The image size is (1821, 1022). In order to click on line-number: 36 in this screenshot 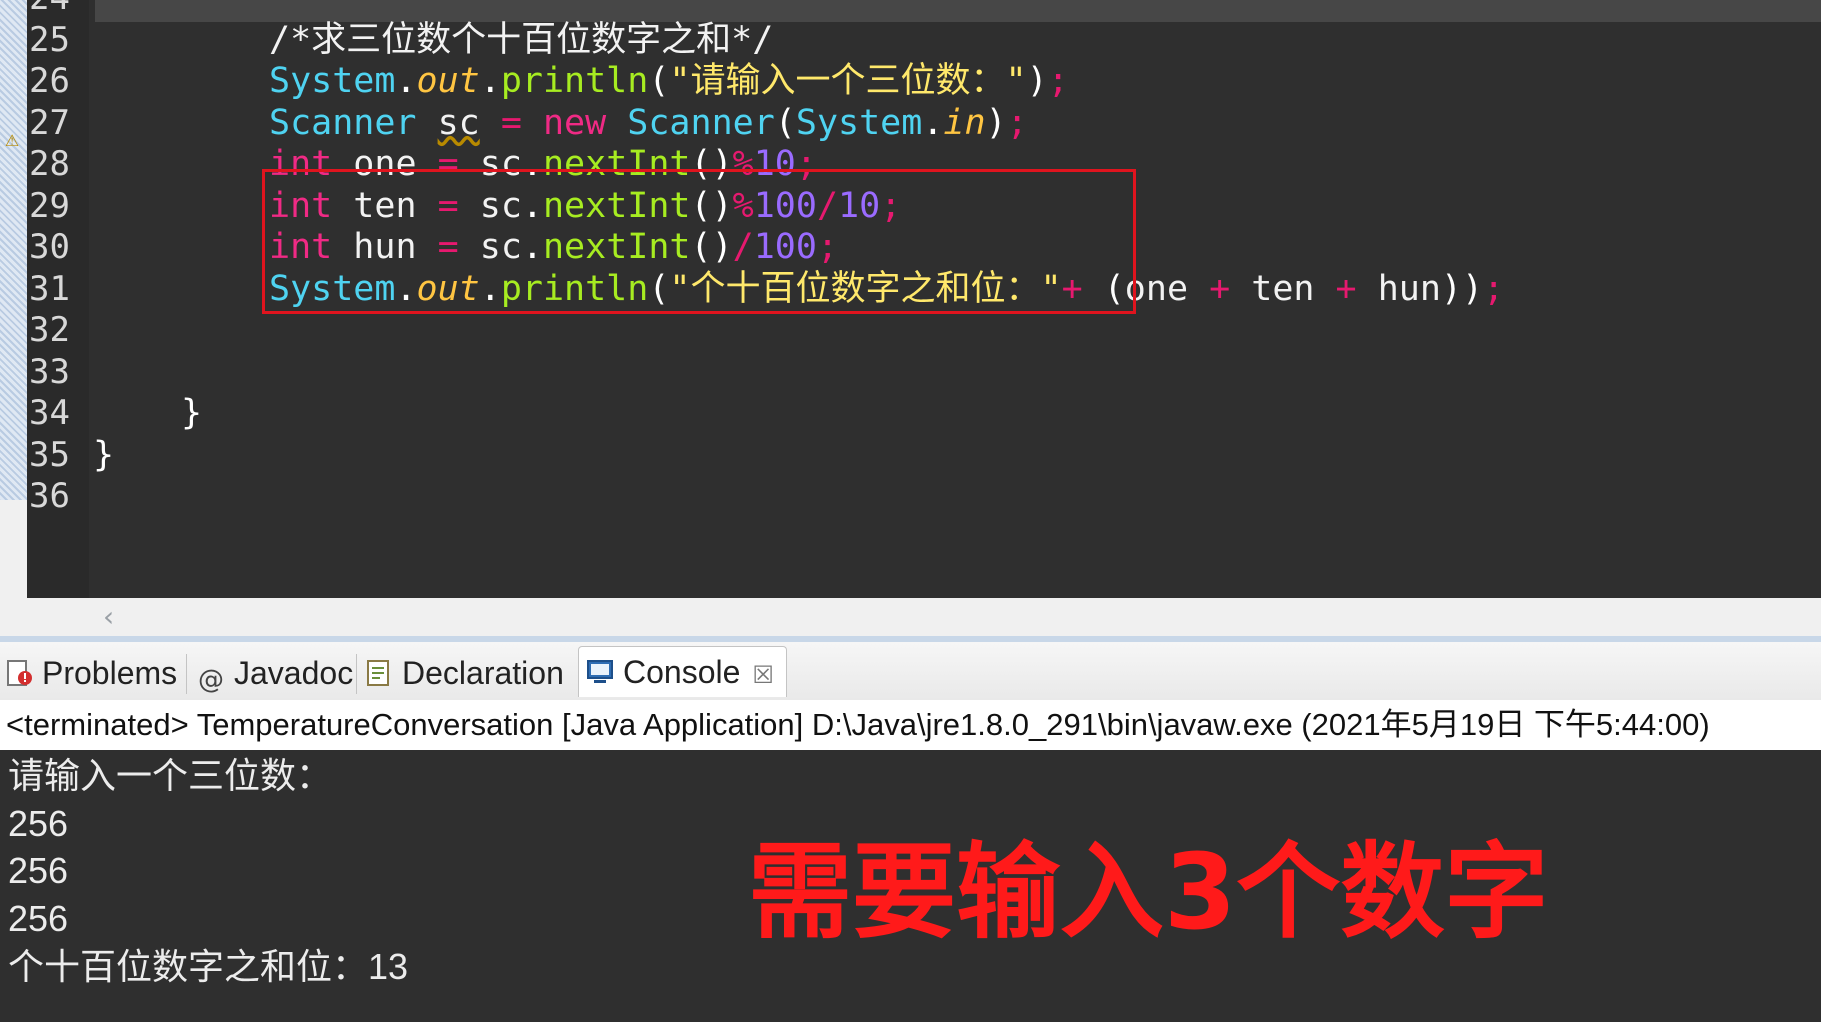, I will do `click(49, 496)`.